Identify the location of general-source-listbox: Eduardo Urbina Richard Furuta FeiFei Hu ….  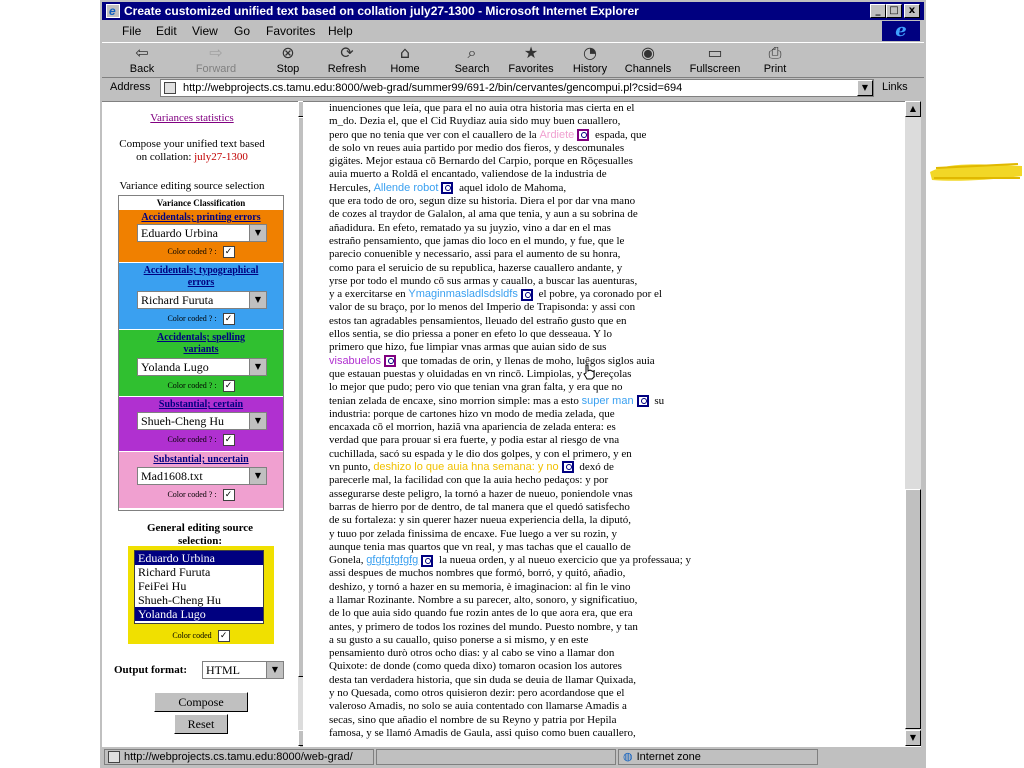
(199, 587).